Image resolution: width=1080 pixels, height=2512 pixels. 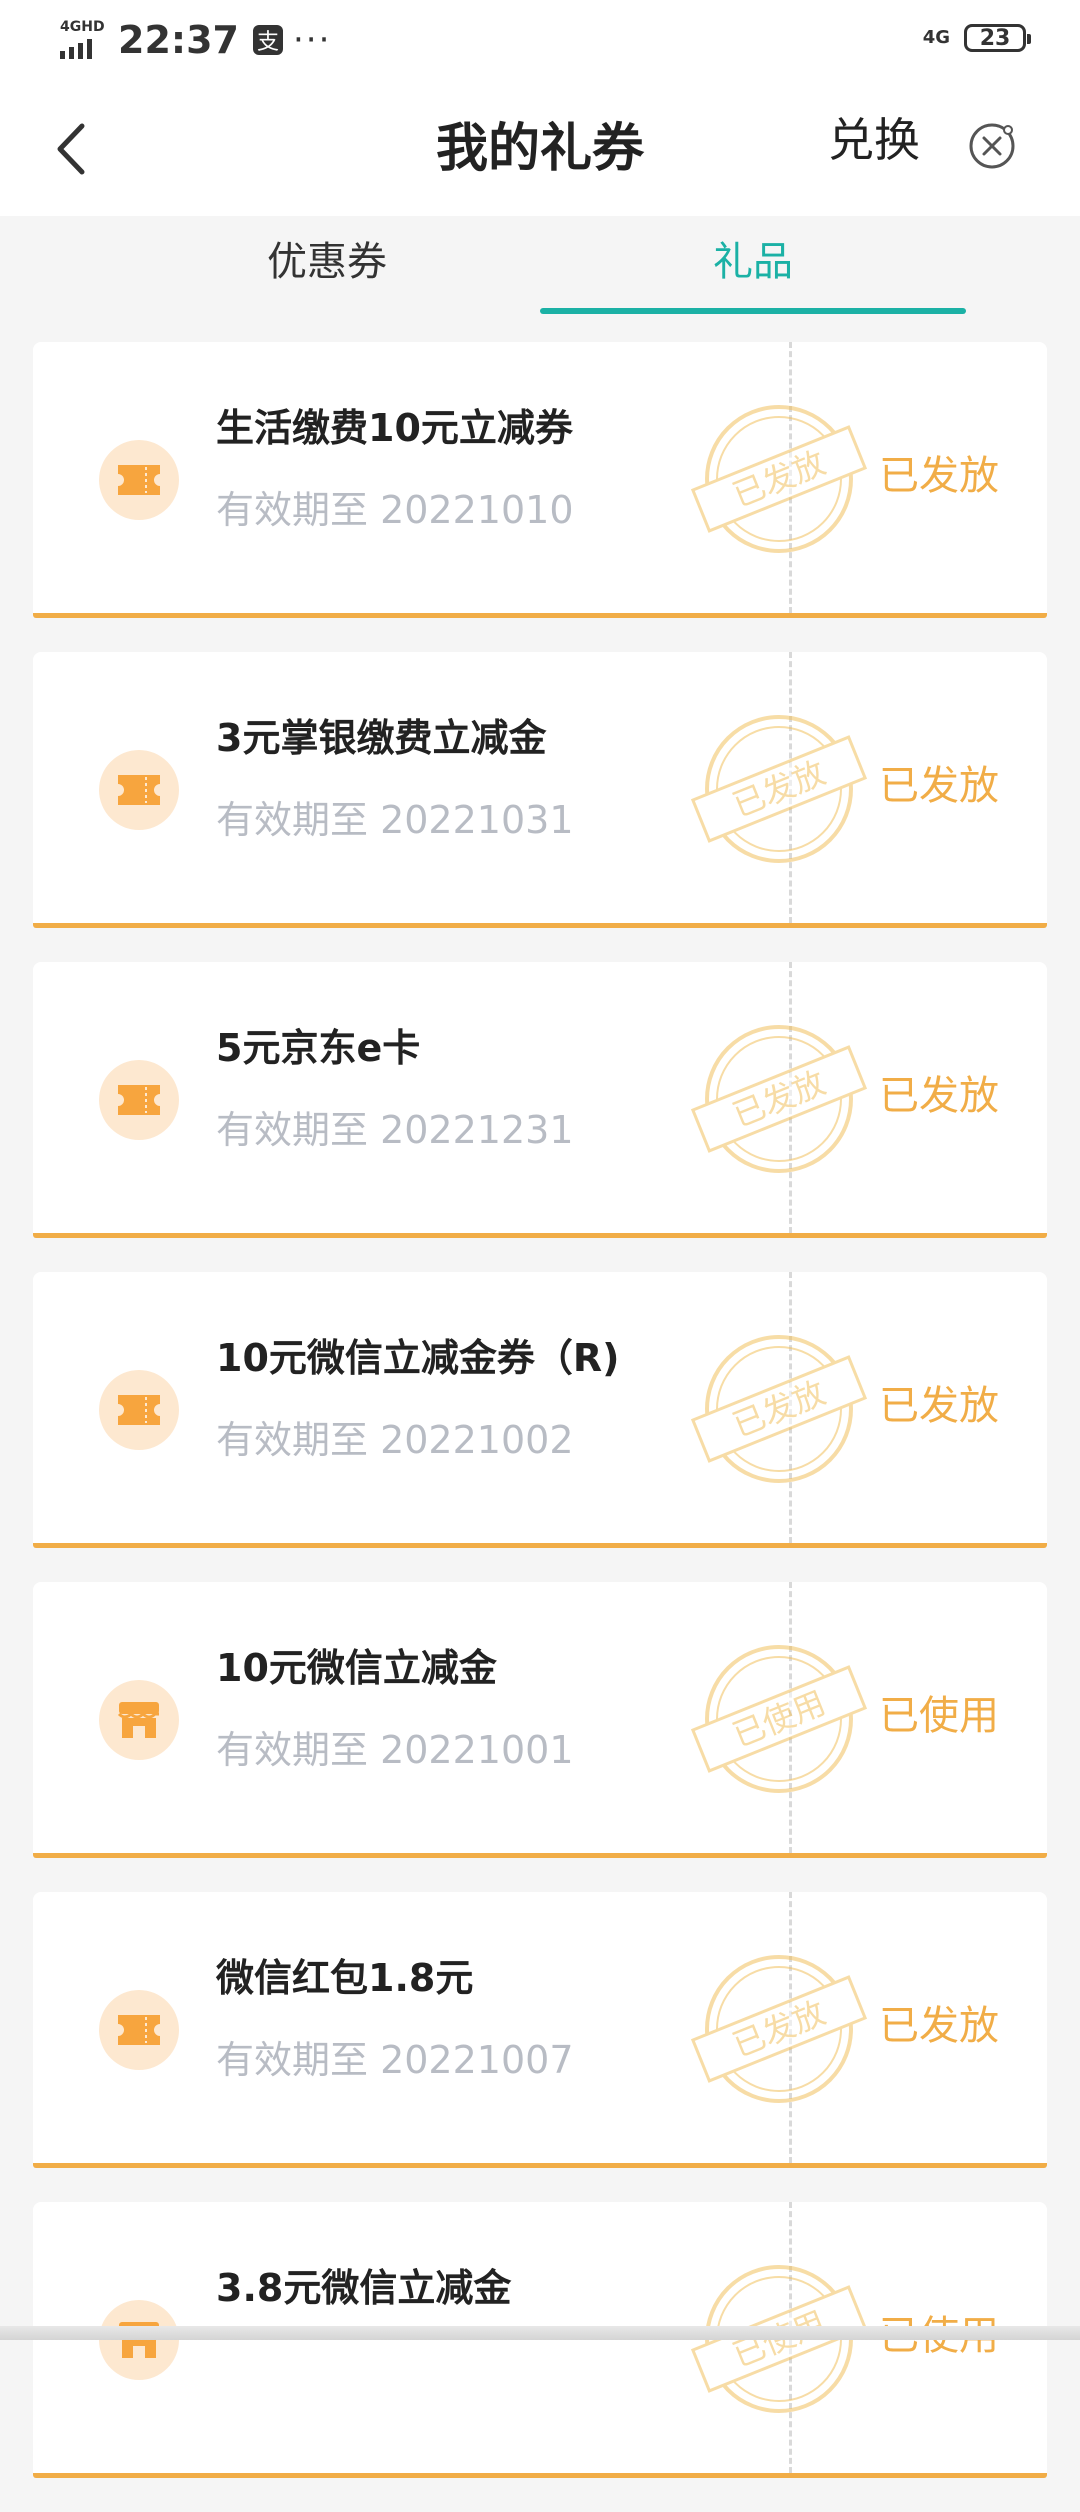 I want to click on status-right: 4G 23, so click(x=976, y=38).